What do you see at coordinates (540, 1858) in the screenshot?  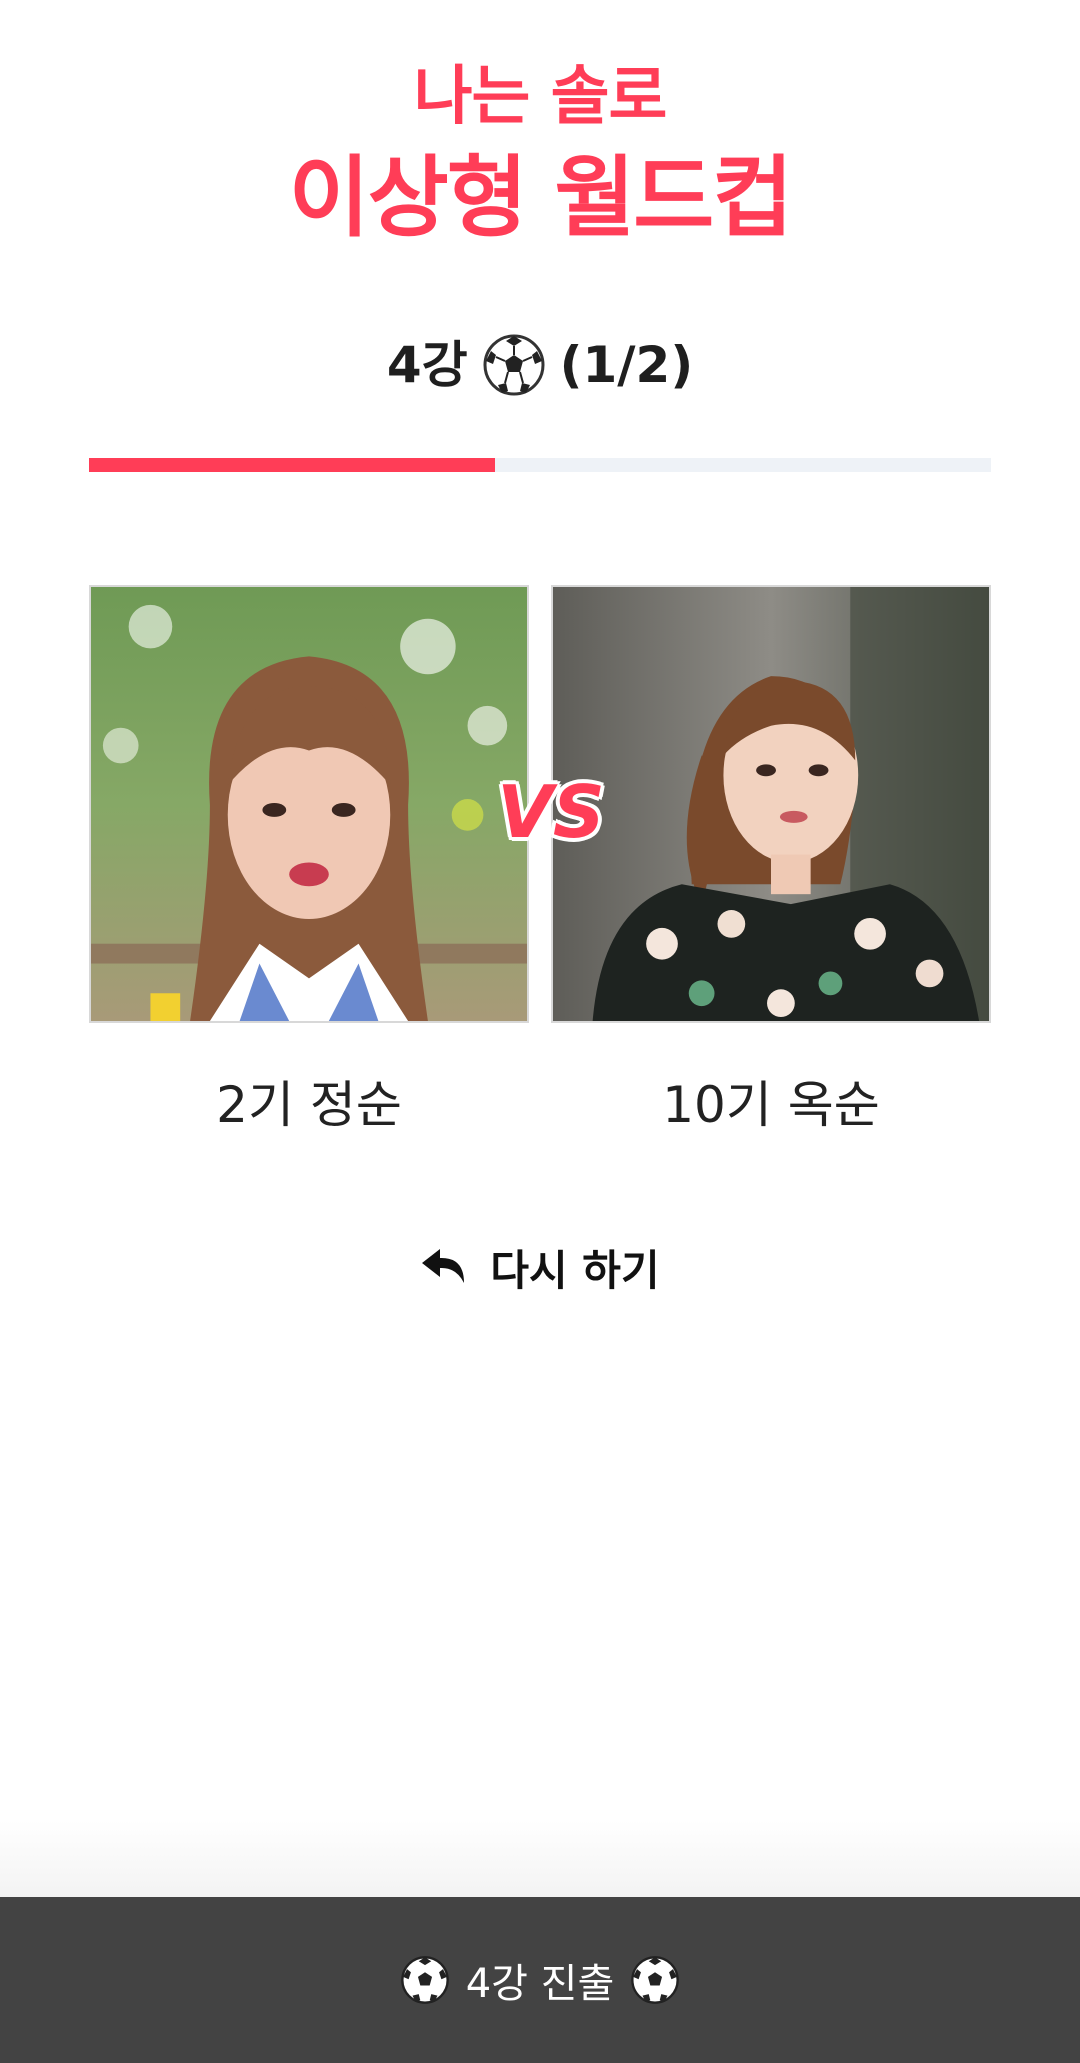 I see `footer-shadow` at bounding box center [540, 1858].